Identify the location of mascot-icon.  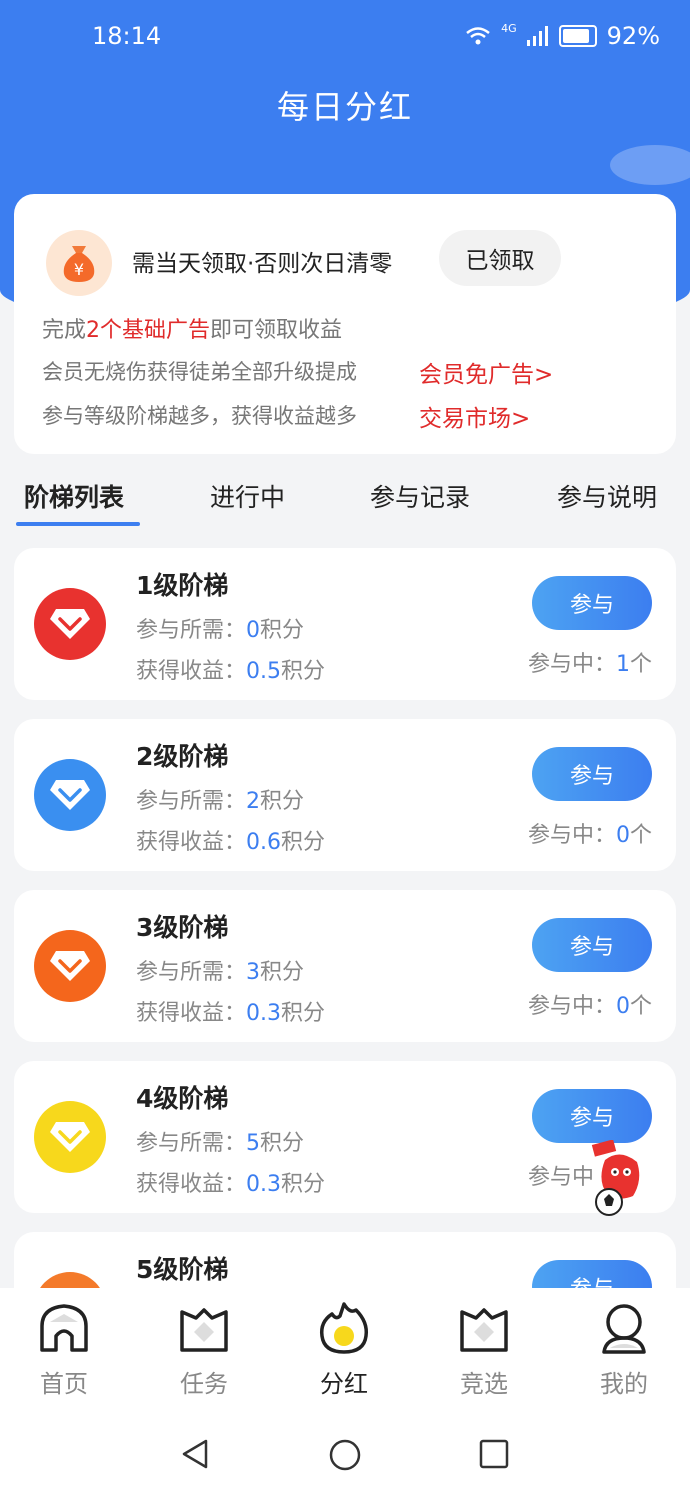
(620, 1180).